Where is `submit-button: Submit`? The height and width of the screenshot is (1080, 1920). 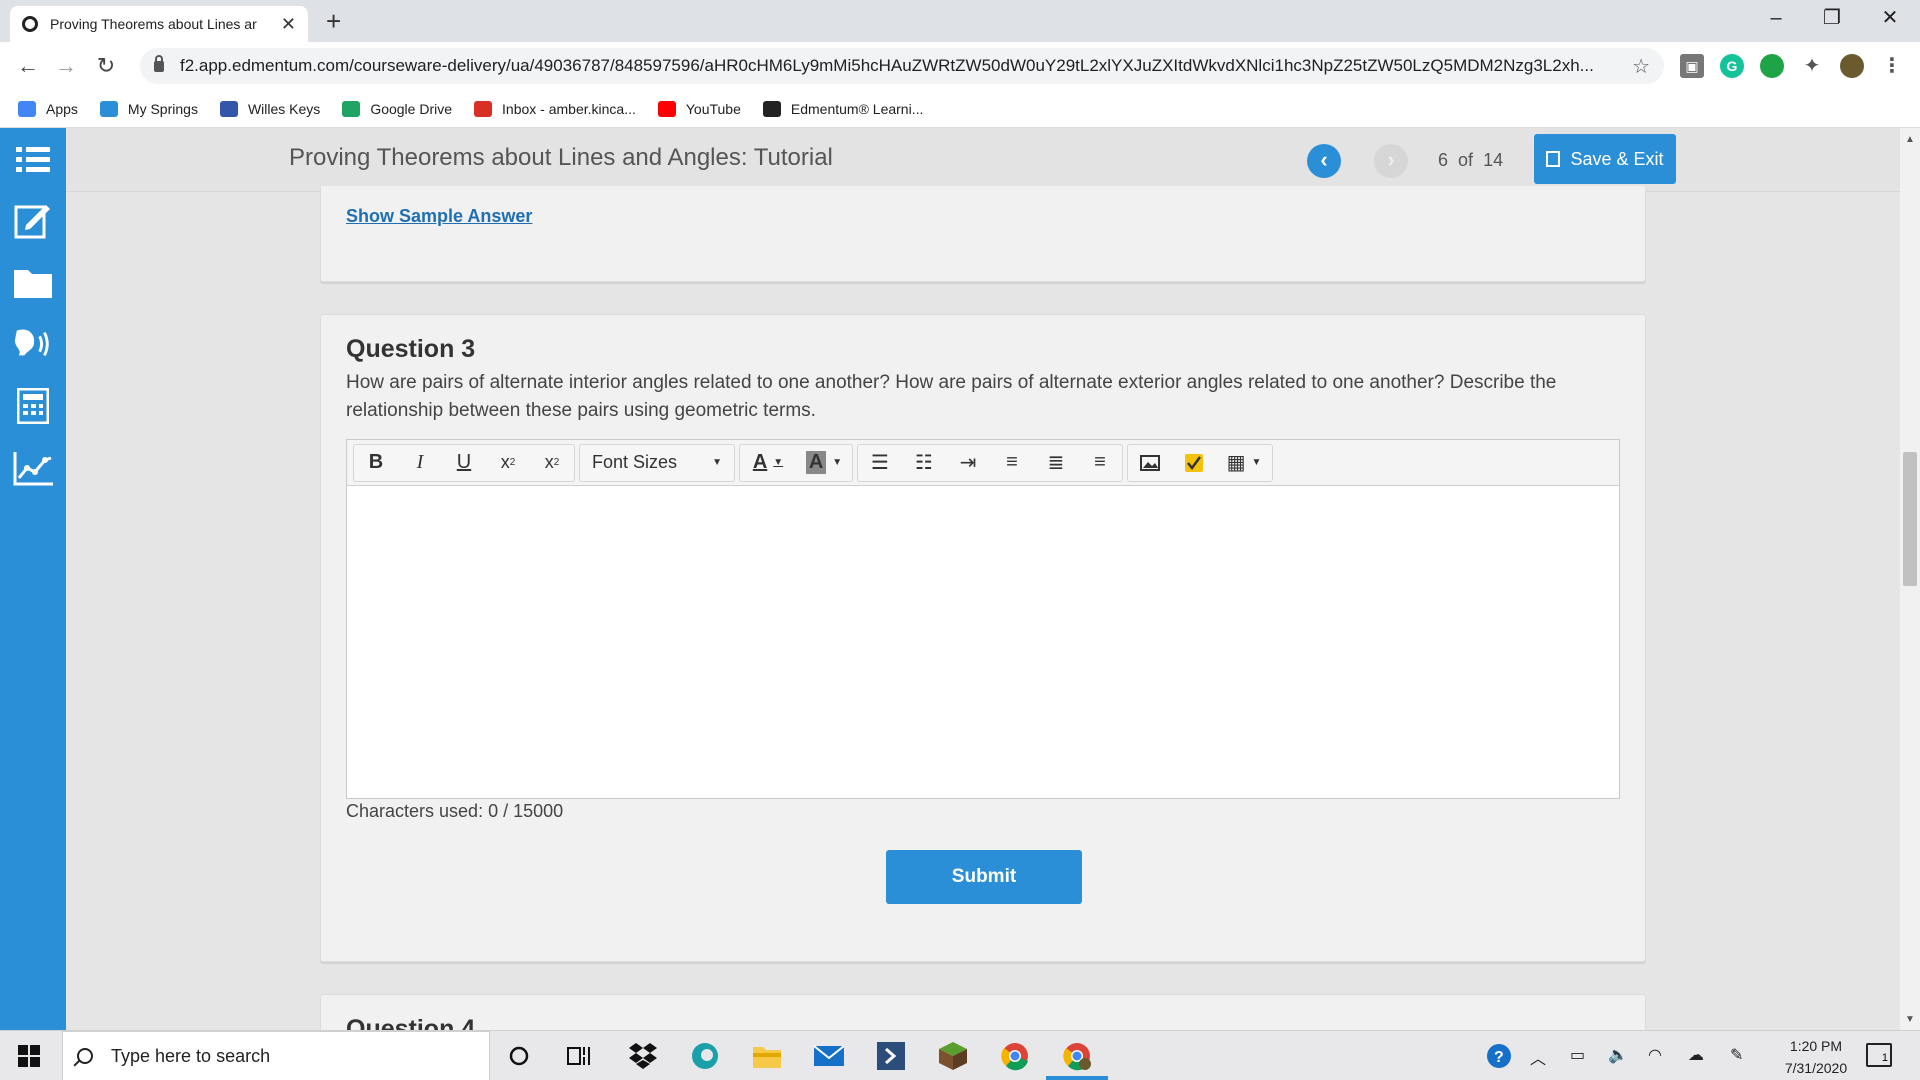
submit-button: Submit is located at coordinates (984, 877).